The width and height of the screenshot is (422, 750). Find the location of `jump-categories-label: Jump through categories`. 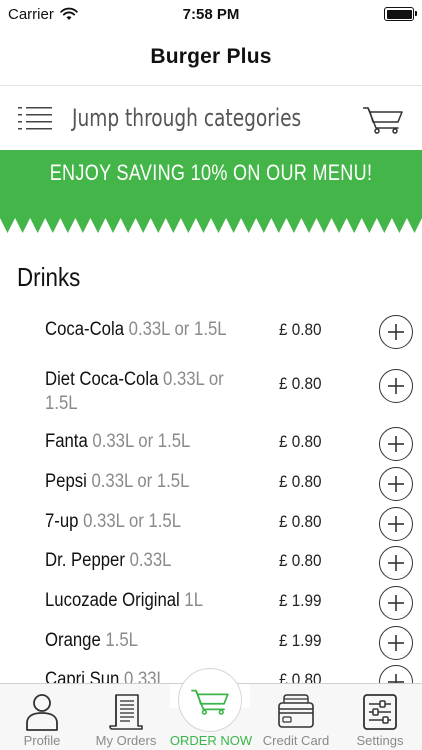

jump-categories-label: Jump through categories is located at coordinates (196, 118).